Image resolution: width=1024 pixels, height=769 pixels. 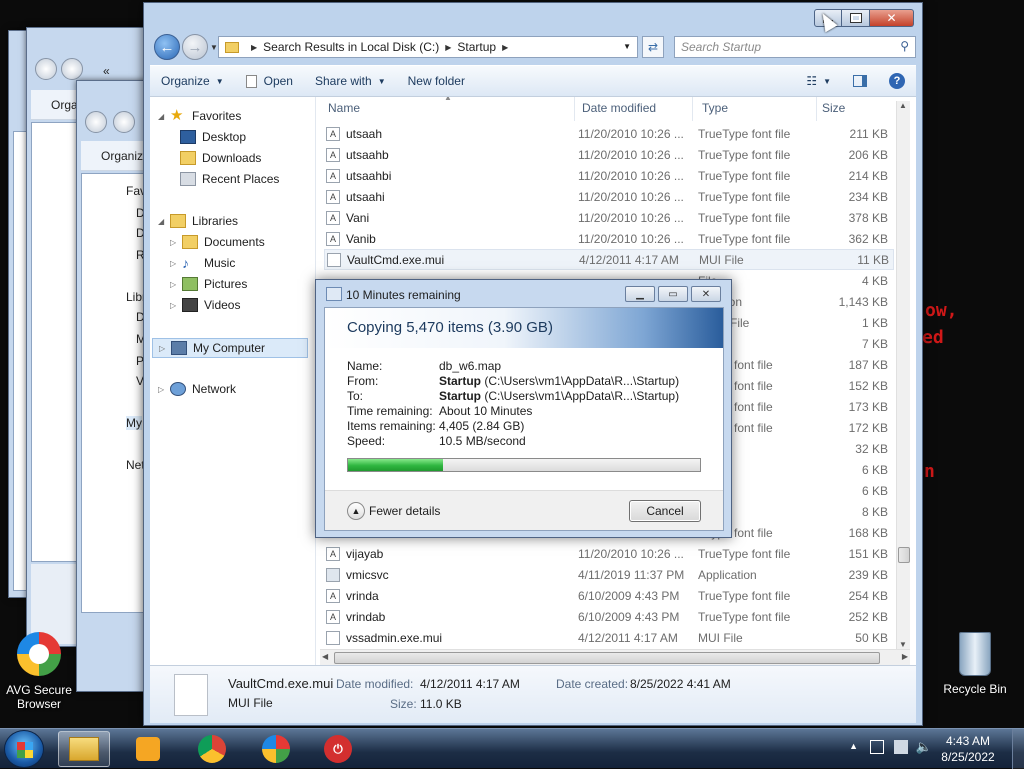 I want to click on taskbar-chrome, so click(x=212, y=749).